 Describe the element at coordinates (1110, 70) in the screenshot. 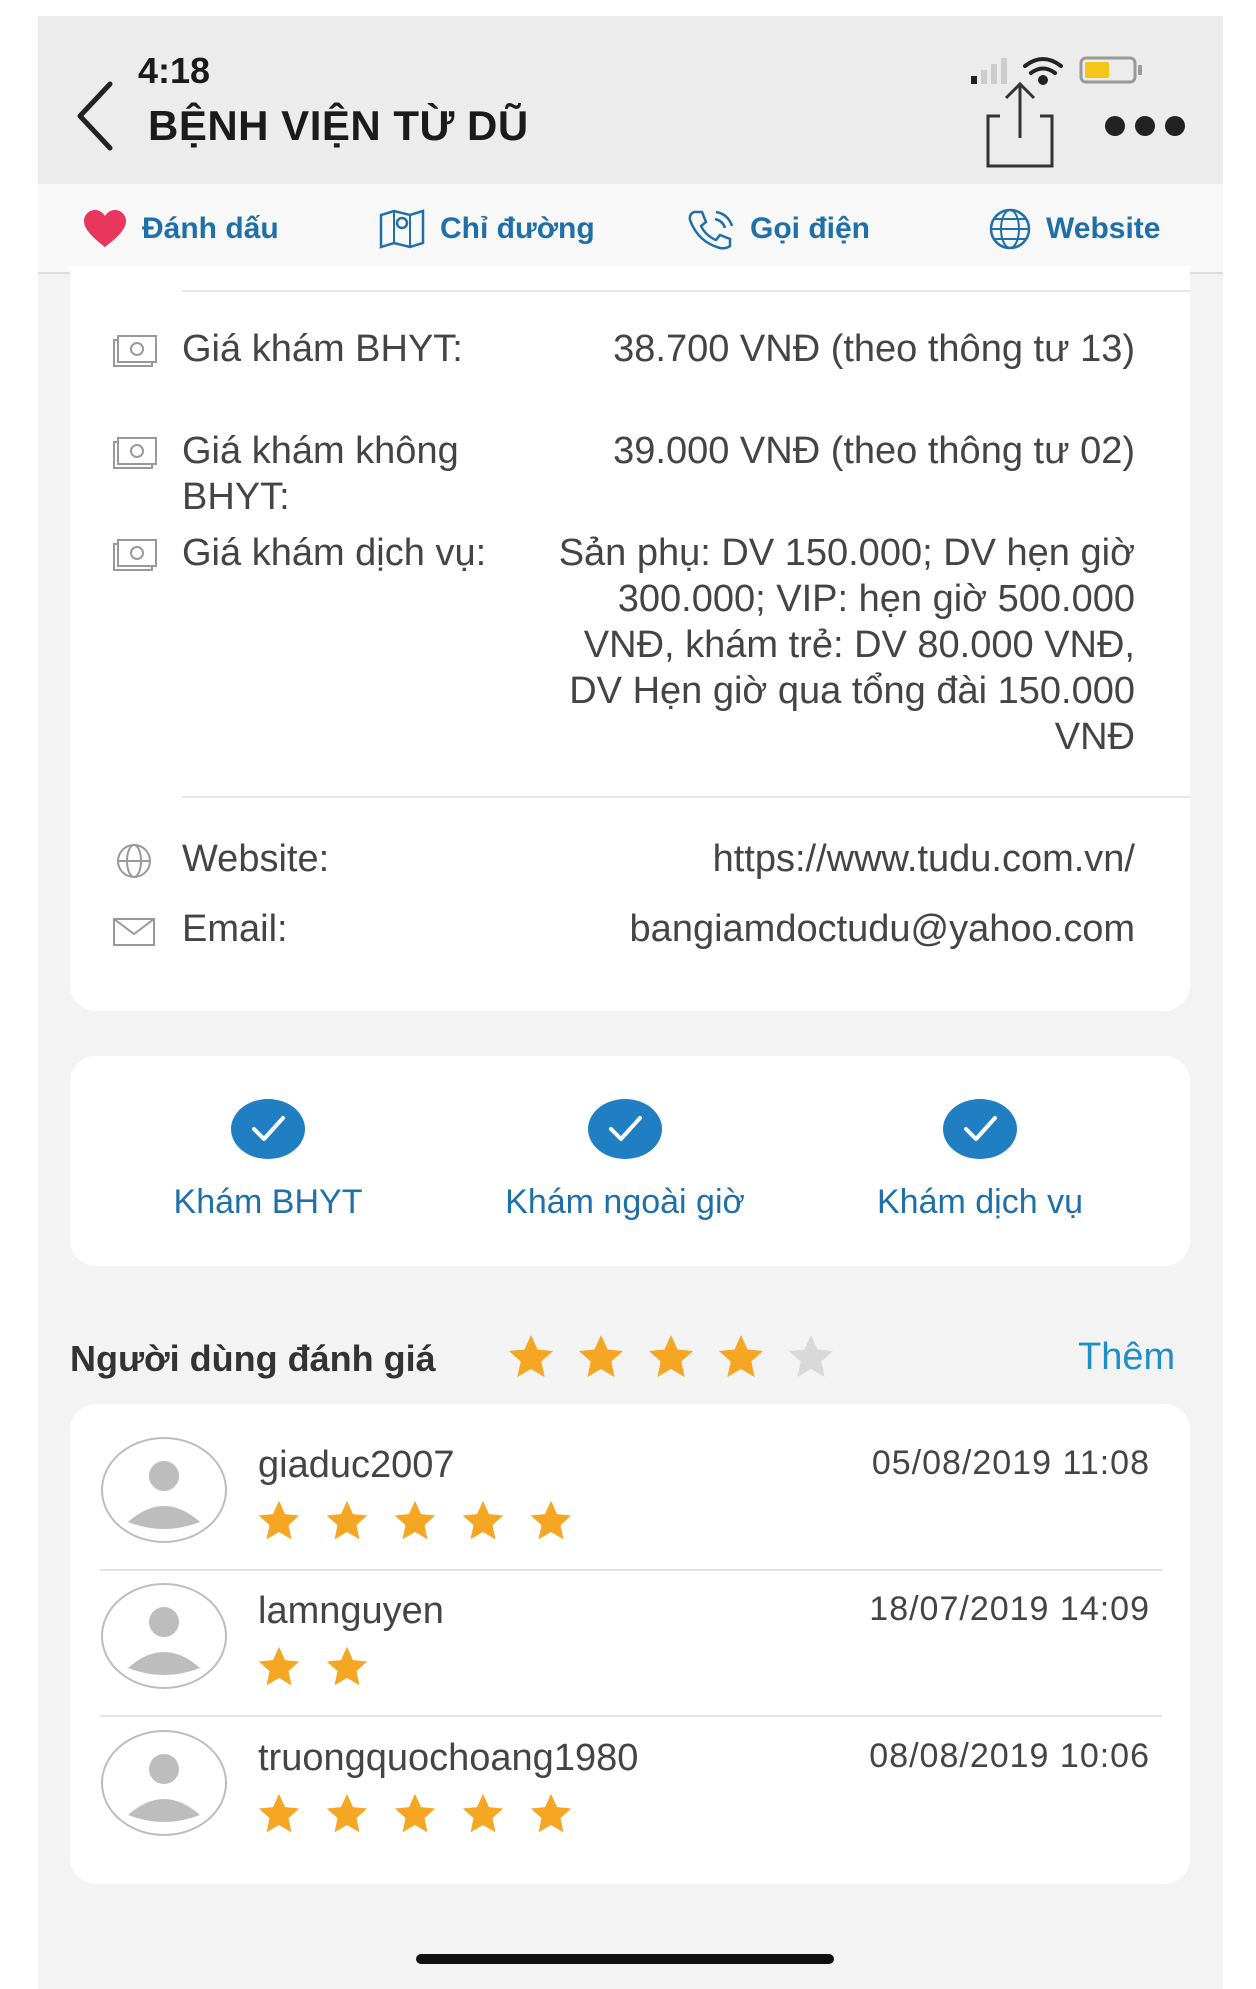

I see `battery-icon` at that location.